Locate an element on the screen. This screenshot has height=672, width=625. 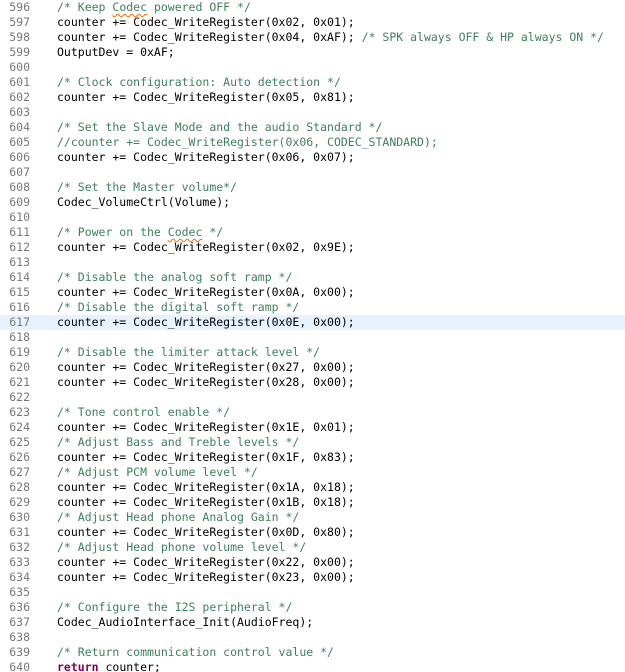
code-line: 618 is located at coordinates (312, 337).